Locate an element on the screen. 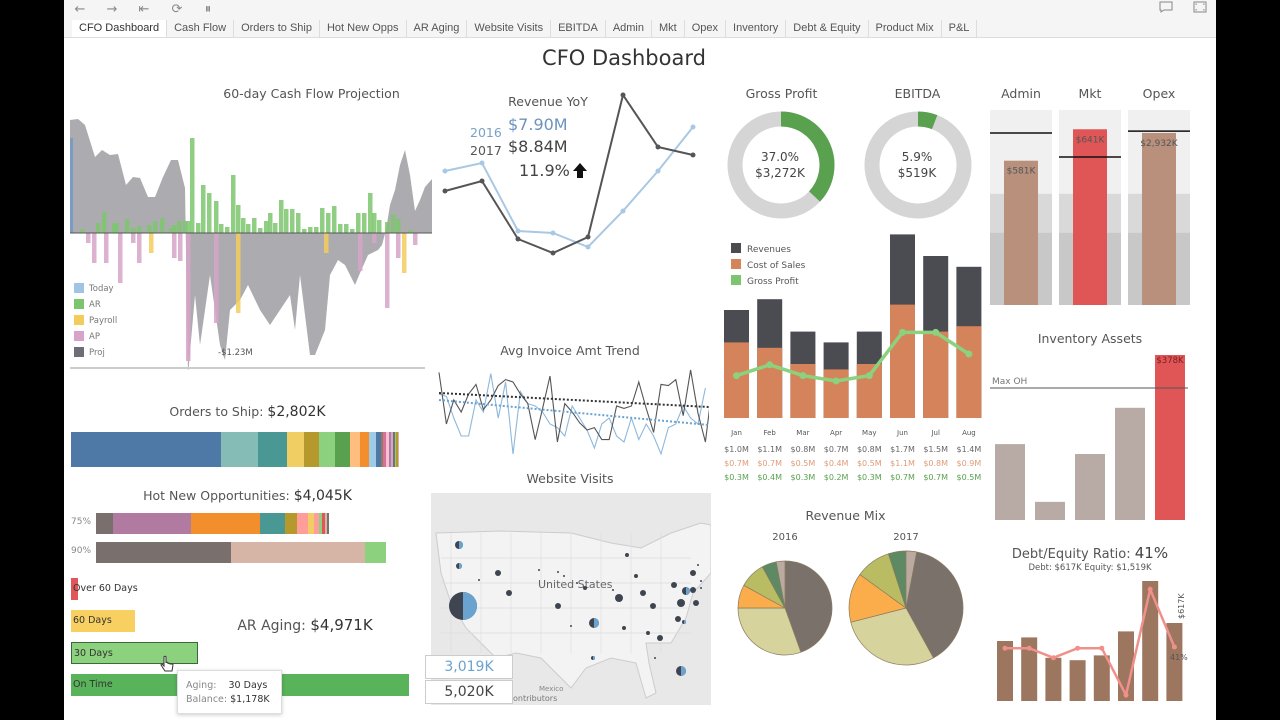  orders-bar is located at coordinates (240, 449).